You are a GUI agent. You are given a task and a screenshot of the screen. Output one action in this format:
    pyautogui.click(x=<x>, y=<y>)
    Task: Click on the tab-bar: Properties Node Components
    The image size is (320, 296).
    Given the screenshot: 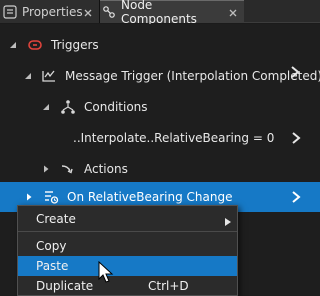 What is the action you would take?
    pyautogui.click(x=160, y=13)
    